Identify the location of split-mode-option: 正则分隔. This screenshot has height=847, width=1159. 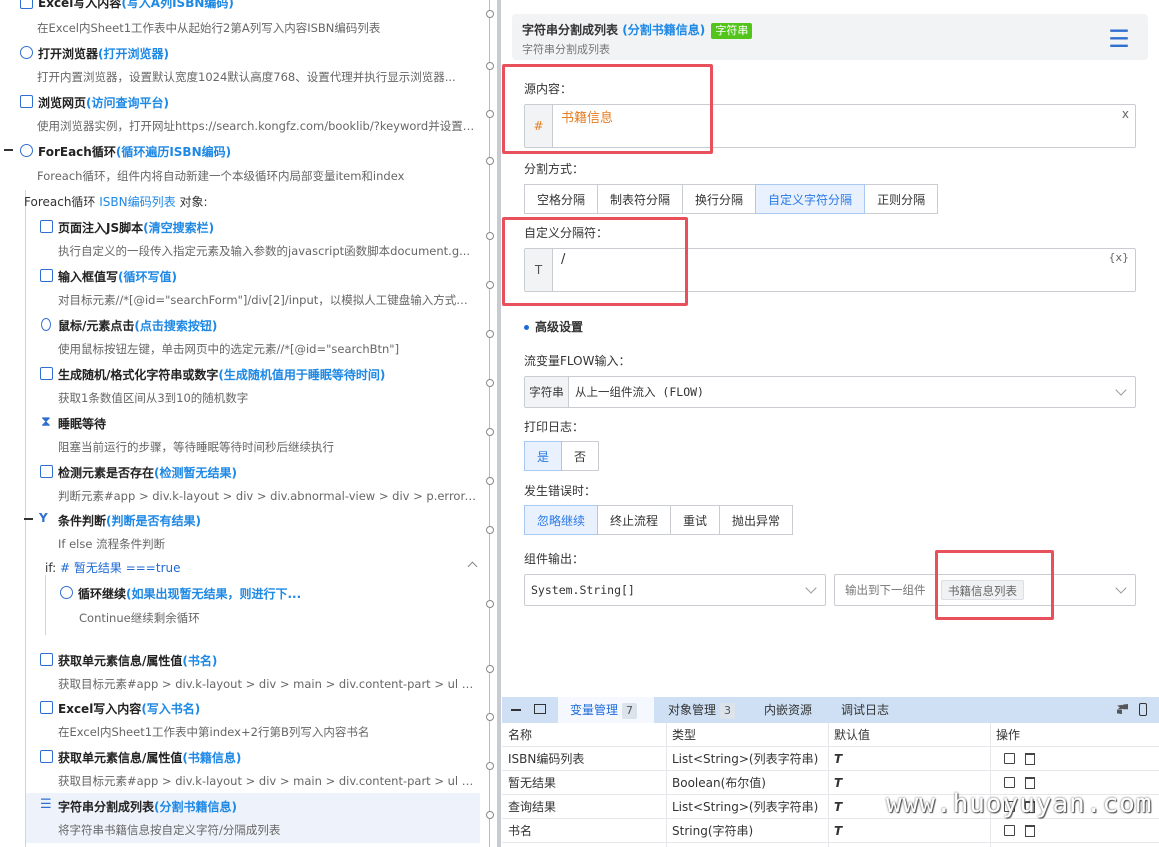
(901, 199).